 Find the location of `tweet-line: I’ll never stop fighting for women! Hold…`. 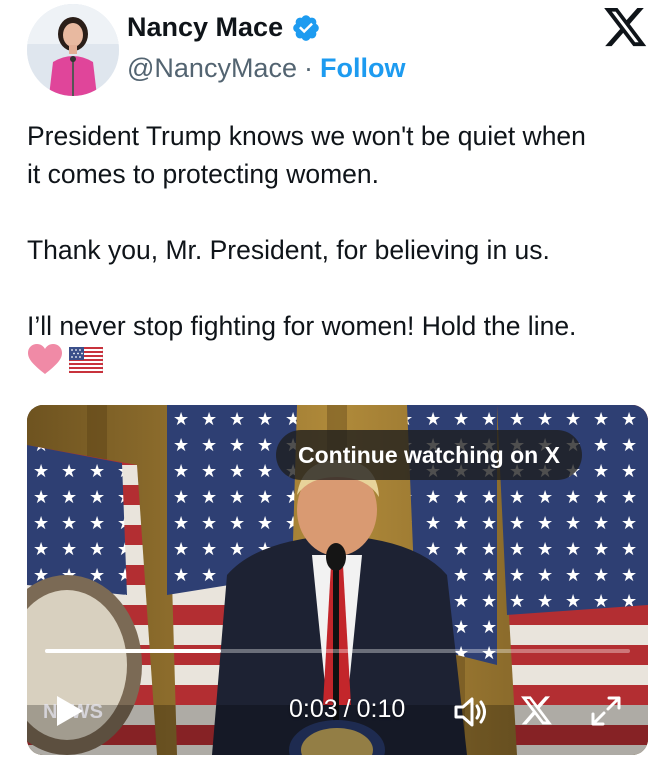

tweet-line: I’ll never stop fighting for women! Hold… is located at coordinates (302, 326).